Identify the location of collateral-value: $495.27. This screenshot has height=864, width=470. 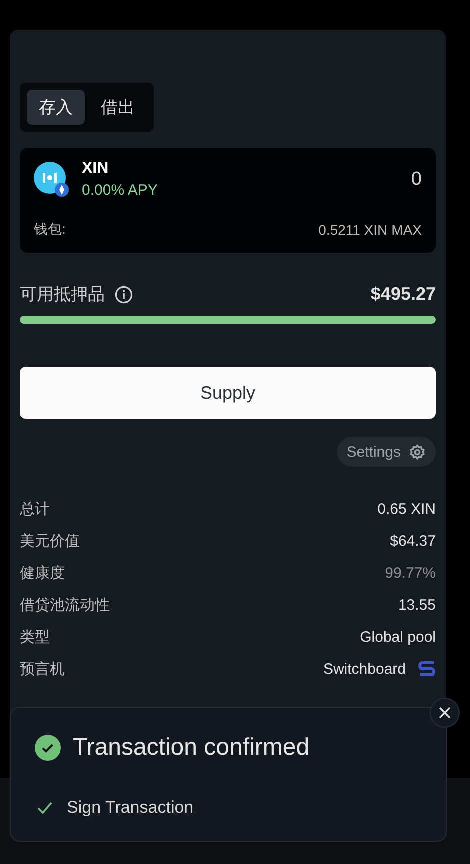
(403, 294).